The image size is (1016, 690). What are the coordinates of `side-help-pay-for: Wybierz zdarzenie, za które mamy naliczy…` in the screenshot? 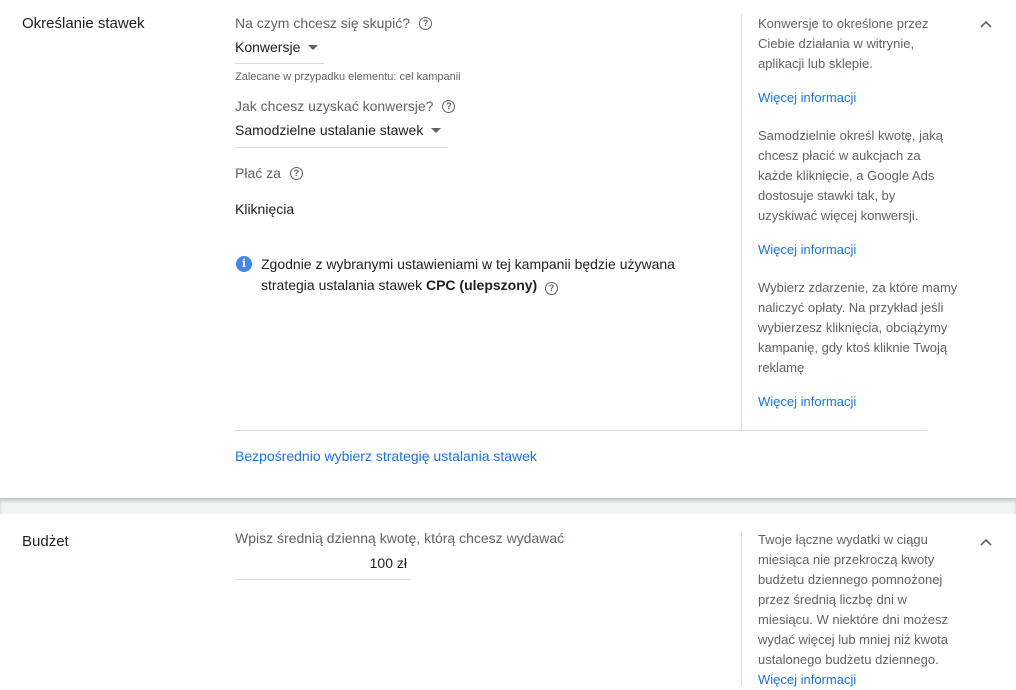 It's located at (858, 327).